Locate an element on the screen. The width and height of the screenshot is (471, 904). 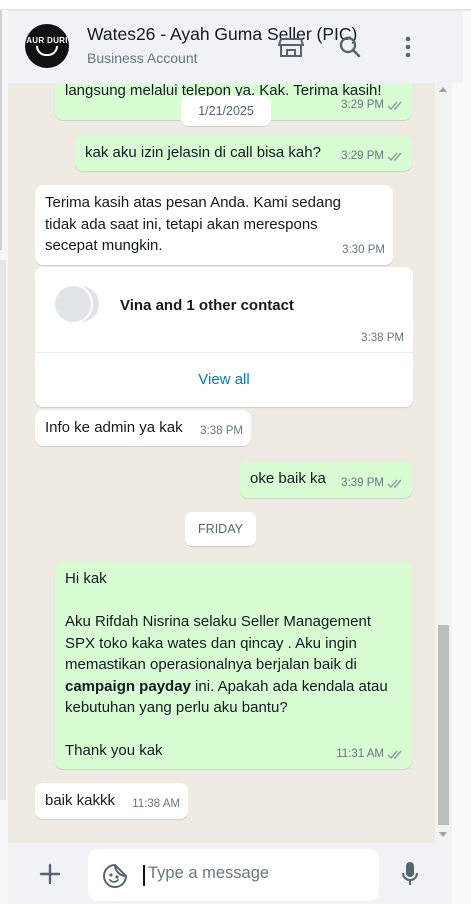
message-text: Info ke admin ya kak is located at coordinates (114, 427).